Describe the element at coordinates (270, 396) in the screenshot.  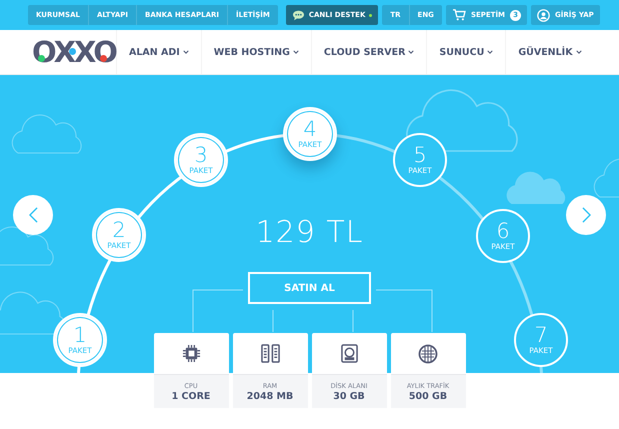
I see `spec-value: 2048 MB` at that location.